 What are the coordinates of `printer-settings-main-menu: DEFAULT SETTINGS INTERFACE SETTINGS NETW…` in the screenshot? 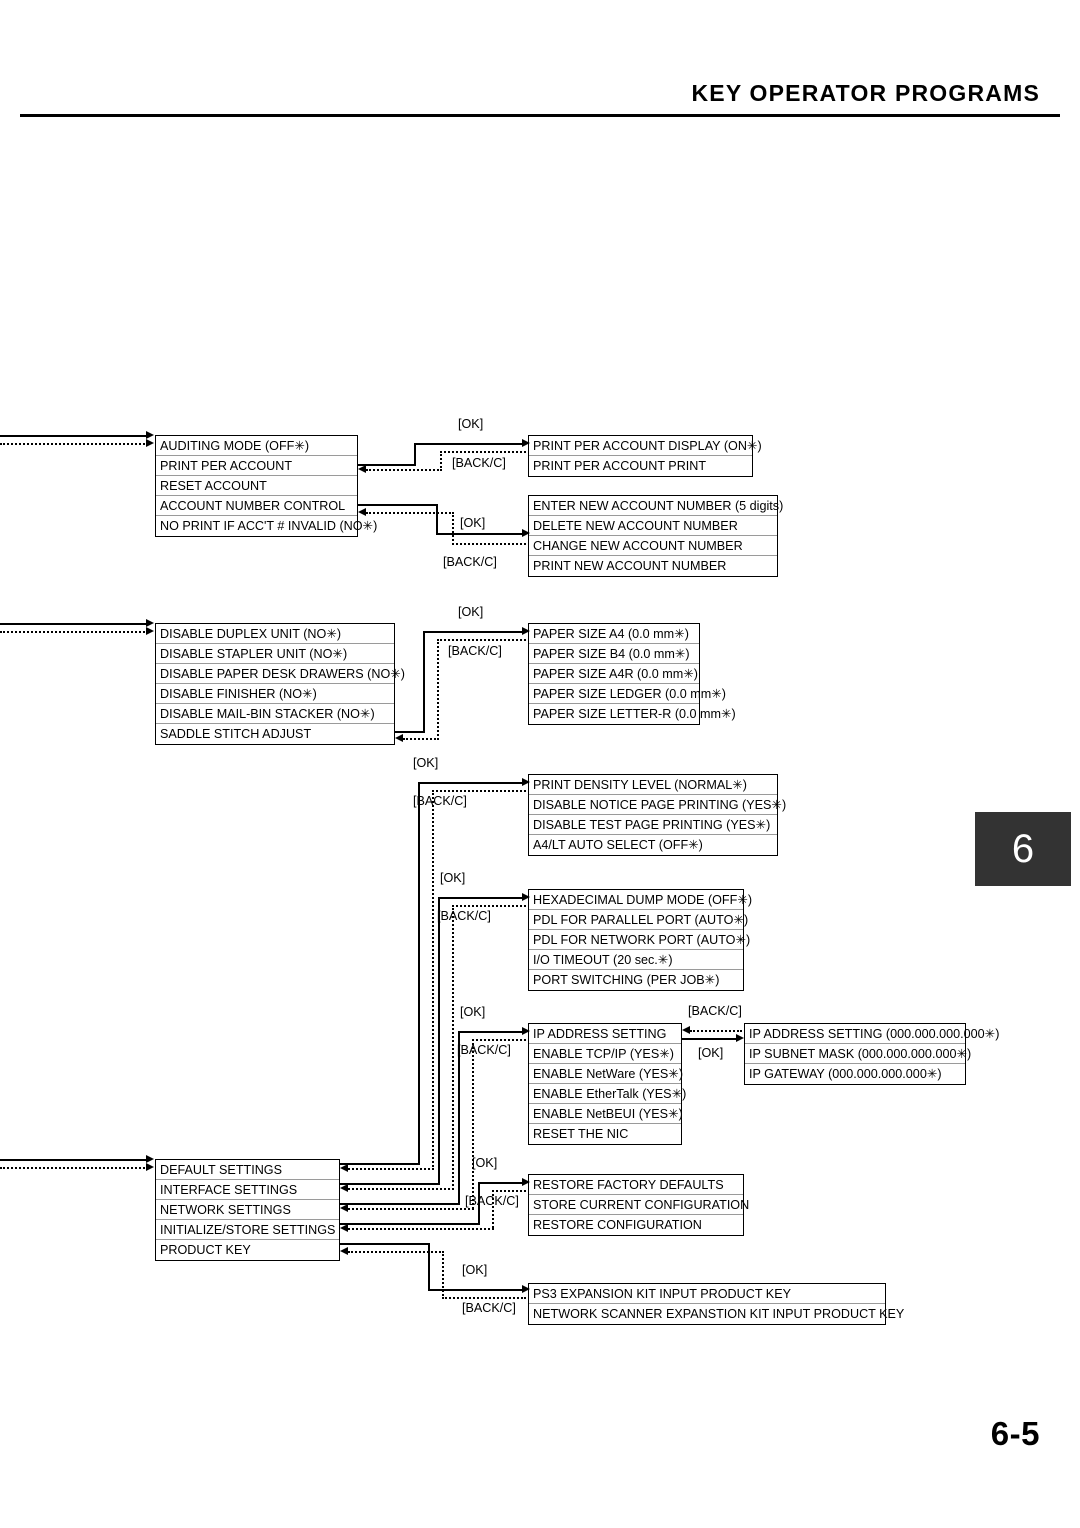 It's located at (247, 1210).